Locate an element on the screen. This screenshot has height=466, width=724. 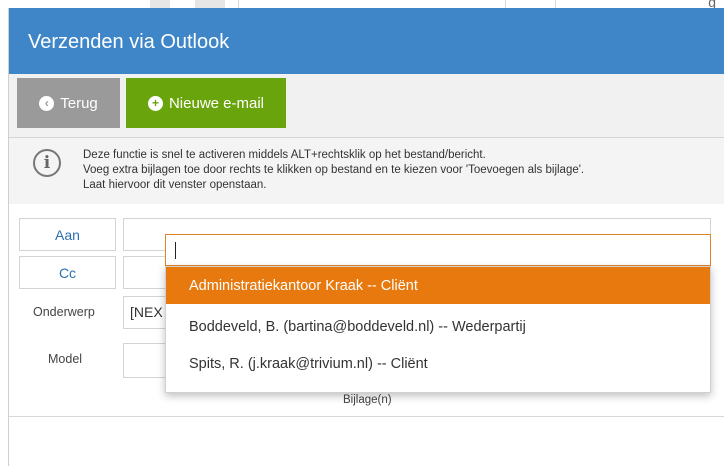
suggestion-item: Spits, R. (j.kraak@trivium.nl) -- Cliënt is located at coordinates (438, 363).